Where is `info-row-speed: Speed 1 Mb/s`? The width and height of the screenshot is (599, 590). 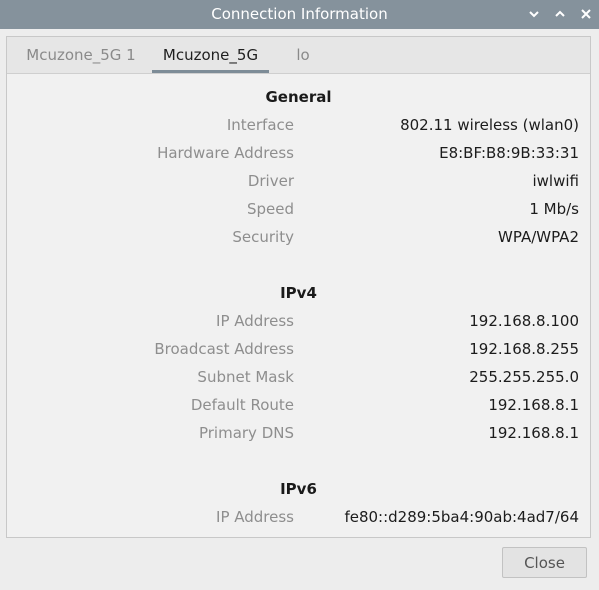
info-row-speed: Speed 1 Mb/s is located at coordinates (298, 209).